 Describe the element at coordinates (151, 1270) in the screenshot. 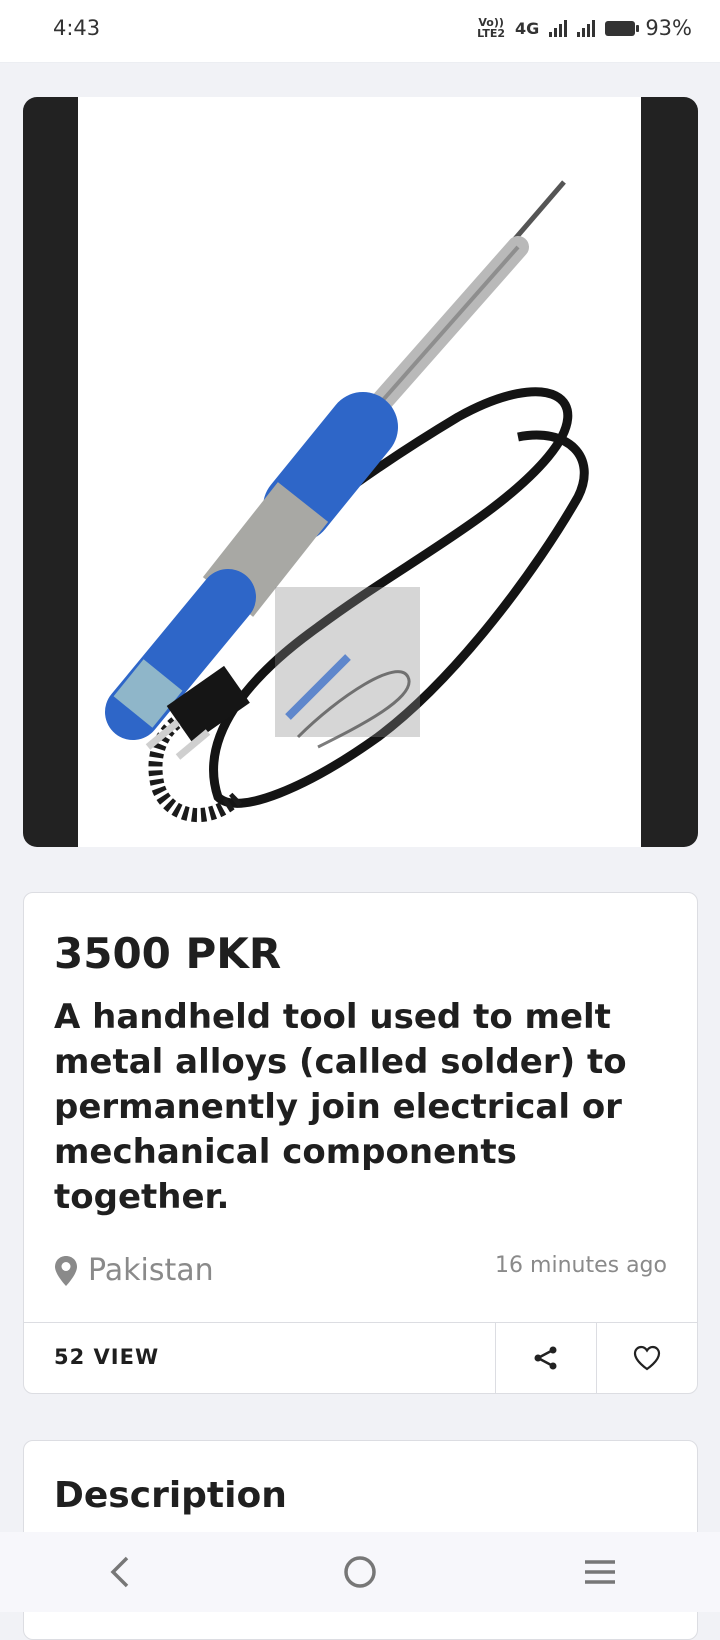

I see `location-text: Pakistan` at that location.